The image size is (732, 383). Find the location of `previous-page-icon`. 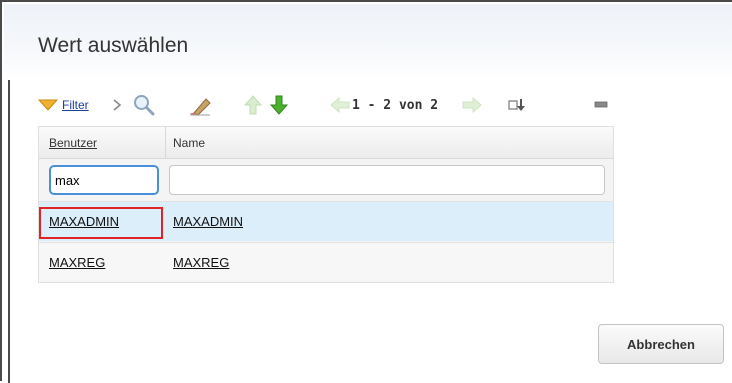

previous-page-icon is located at coordinates (341, 105).